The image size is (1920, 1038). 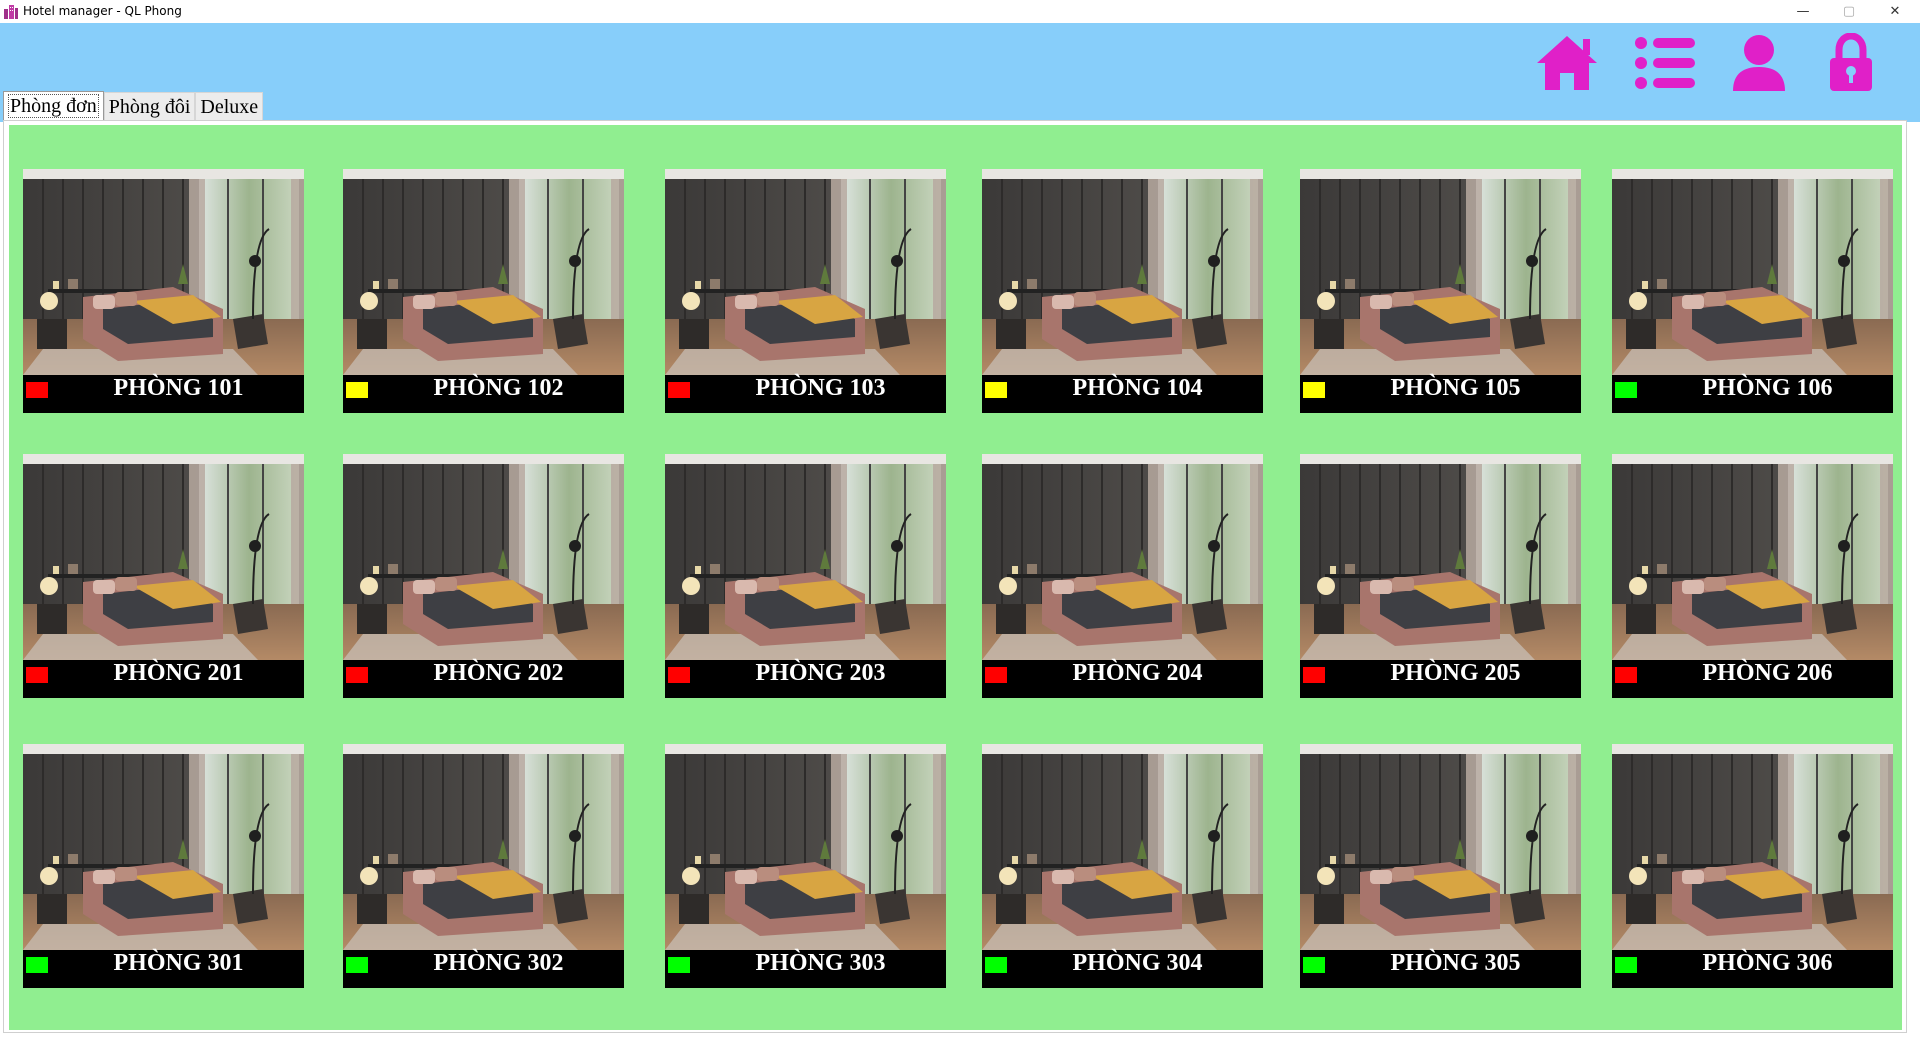 What do you see at coordinates (1455, 388) in the screenshot?
I see `room-name: PHÒNG 105` at bounding box center [1455, 388].